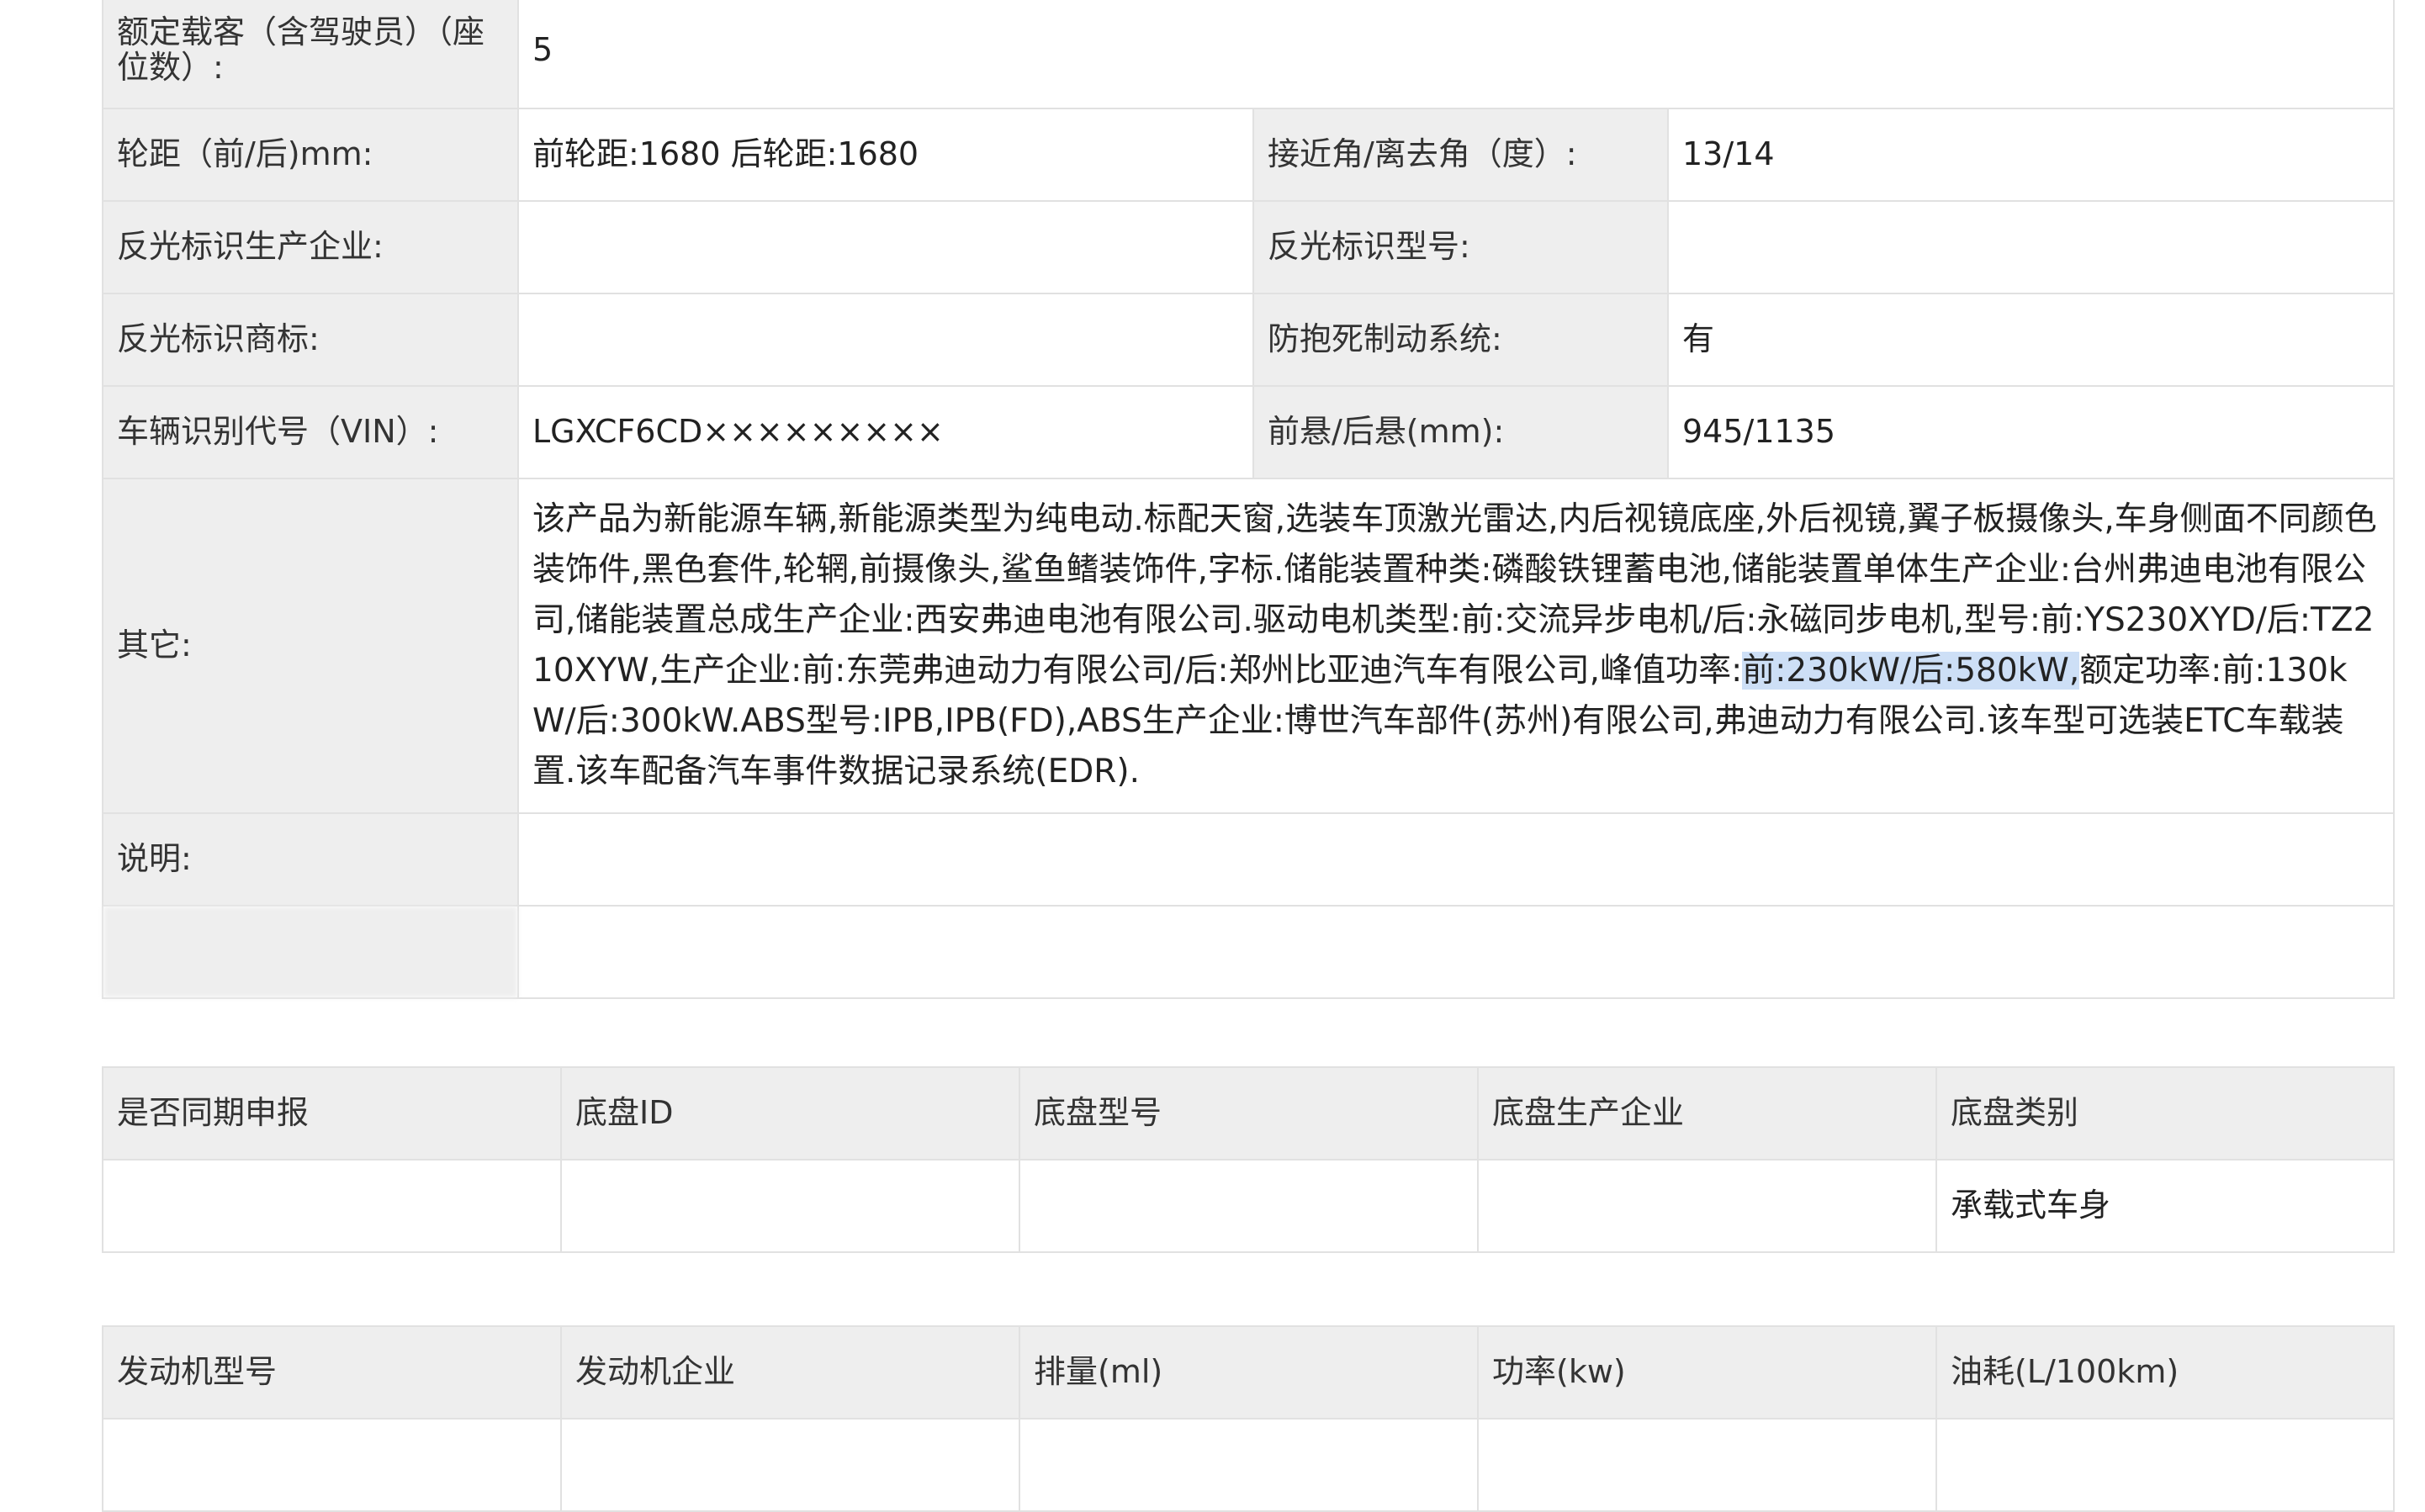 The width and height of the screenshot is (2425, 1512). I want to click on reflector-maker-value, so click(886, 247).